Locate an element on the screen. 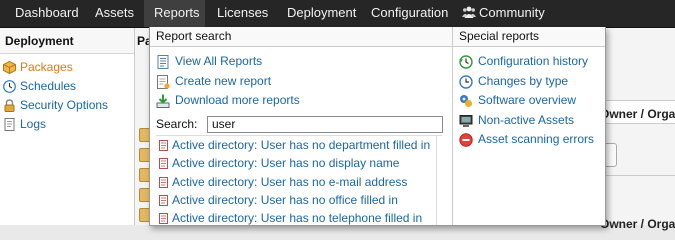 The height and width of the screenshot is (240, 675). report-search-header: Report search is located at coordinates (301, 37).